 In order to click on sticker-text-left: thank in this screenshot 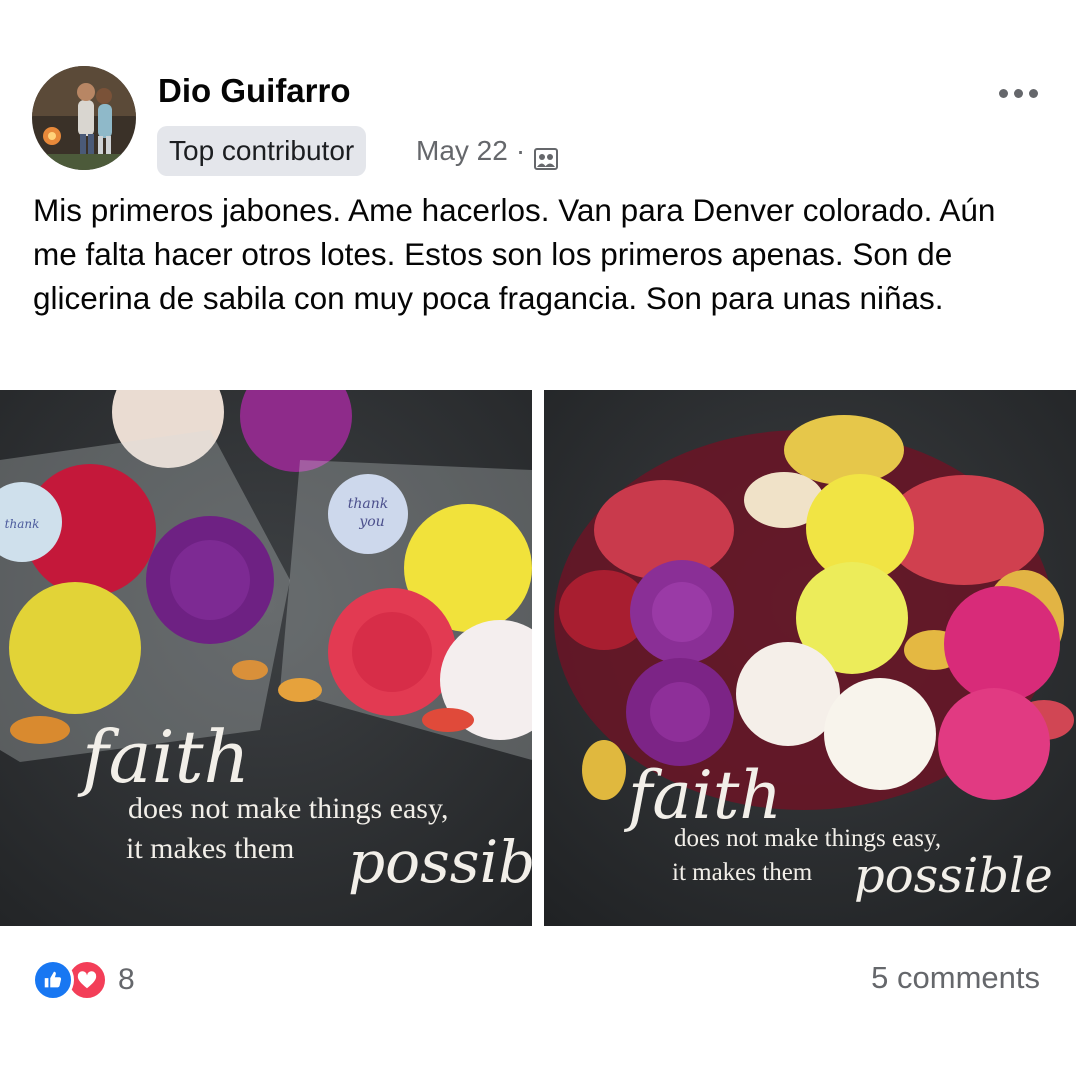, I will do `click(22, 524)`.